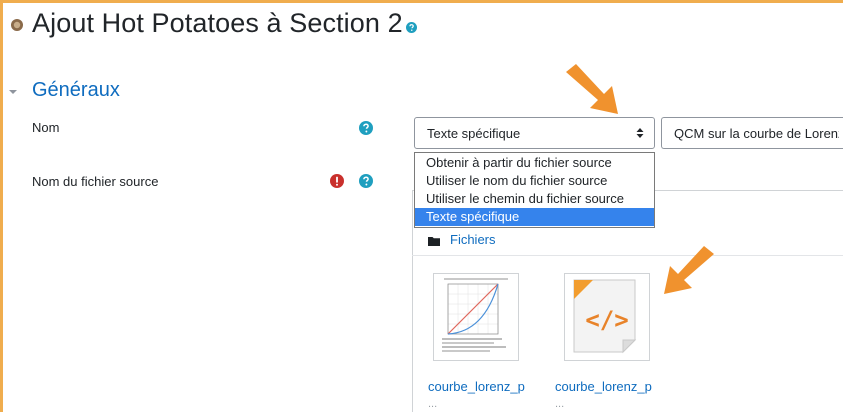  What do you see at coordinates (337, 181) in the screenshot?
I see `required-icon` at bounding box center [337, 181].